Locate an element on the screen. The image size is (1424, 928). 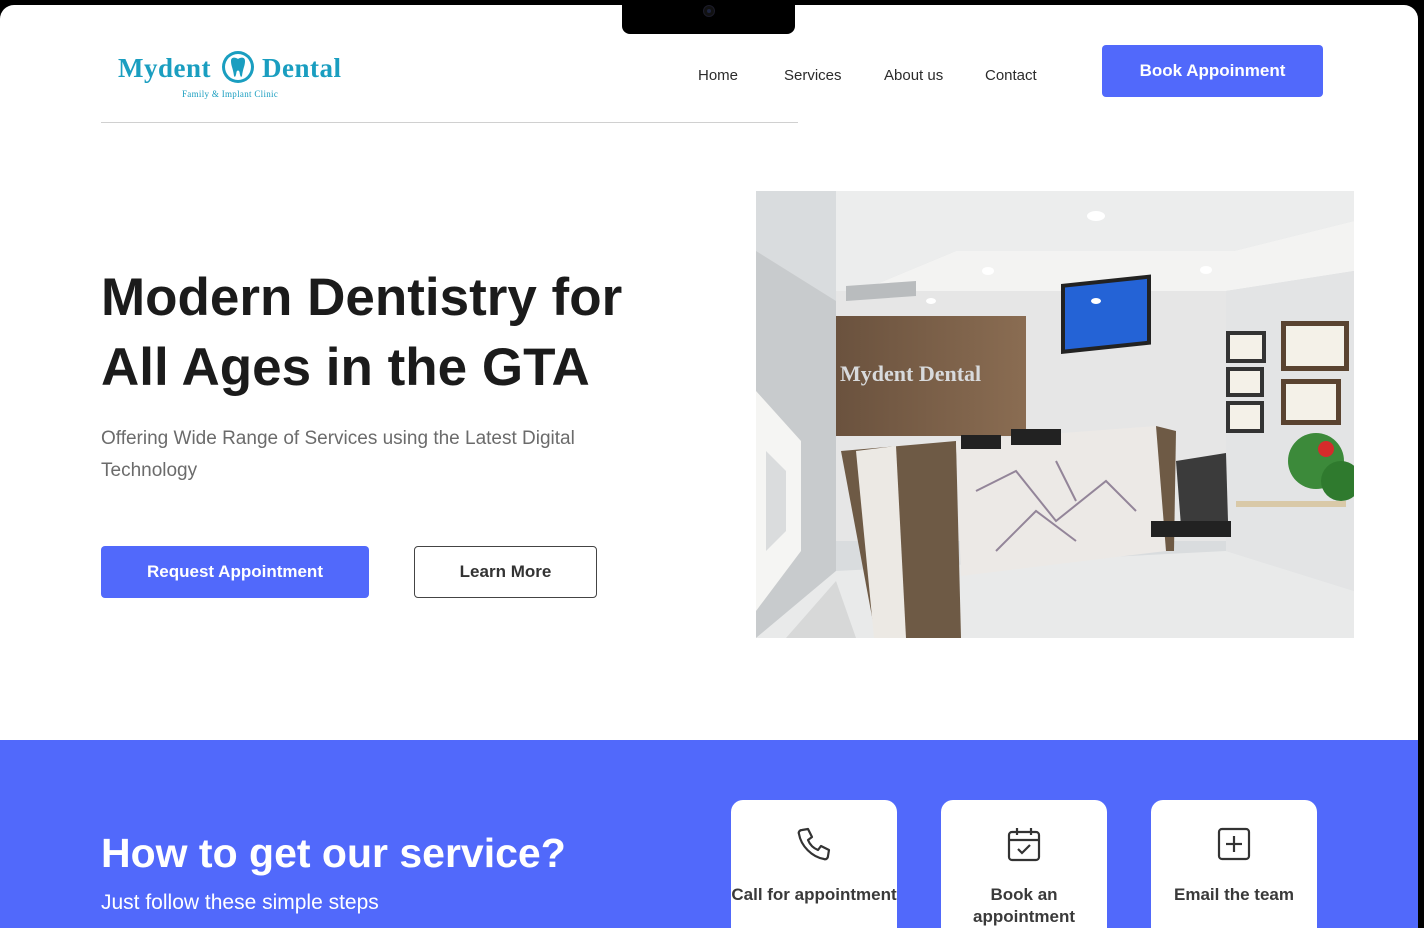
book-appointment-card: Book an appointment is located at coordinates (1024, 864).